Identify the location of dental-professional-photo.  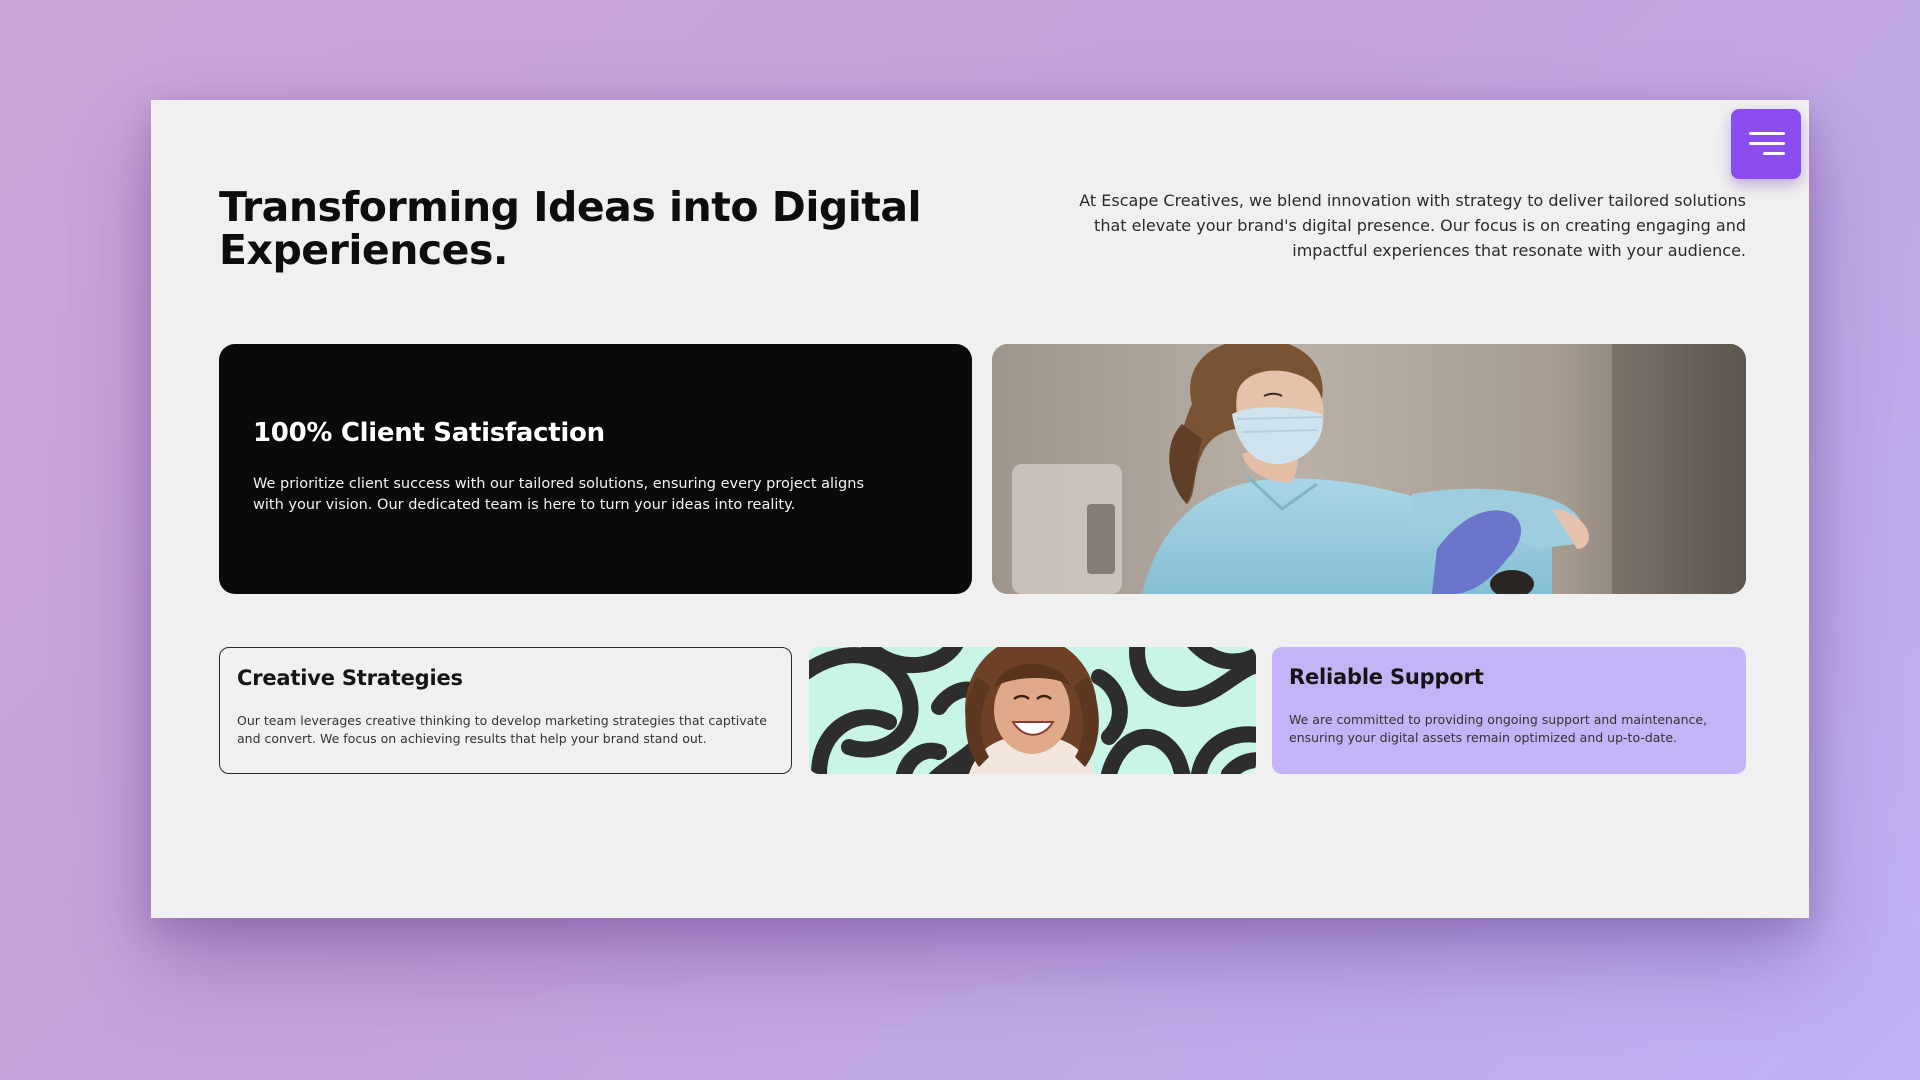
(1369, 469).